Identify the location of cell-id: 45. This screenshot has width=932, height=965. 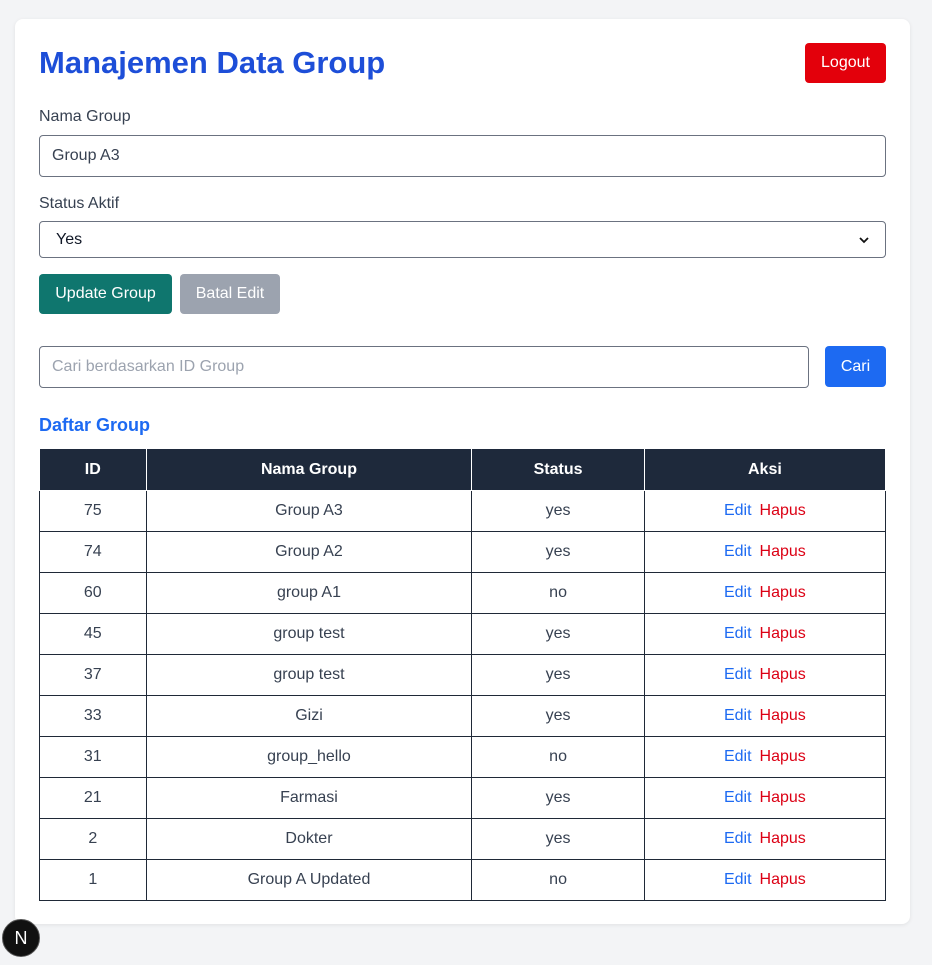
(93, 634).